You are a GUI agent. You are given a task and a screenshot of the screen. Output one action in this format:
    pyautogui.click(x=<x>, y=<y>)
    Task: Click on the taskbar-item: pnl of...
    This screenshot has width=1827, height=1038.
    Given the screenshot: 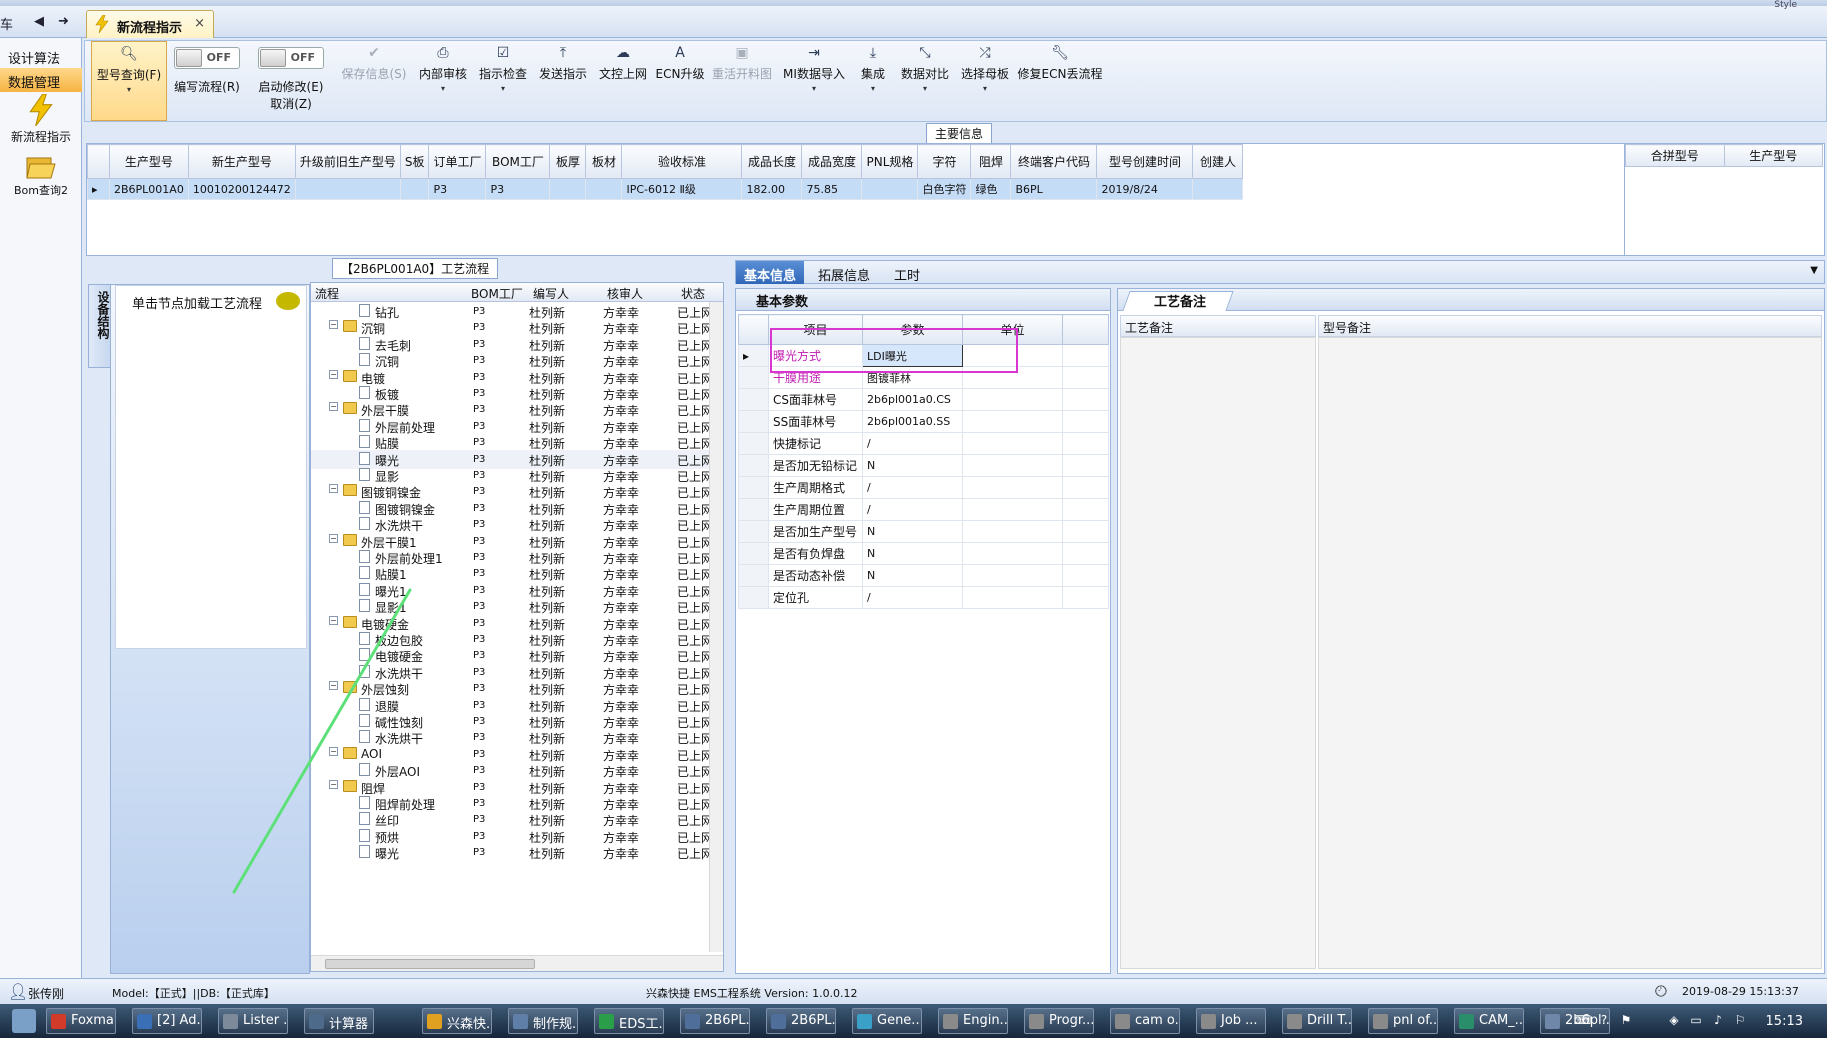 What is the action you would take?
    pyautogui.click(x=1403, y=1021)
    